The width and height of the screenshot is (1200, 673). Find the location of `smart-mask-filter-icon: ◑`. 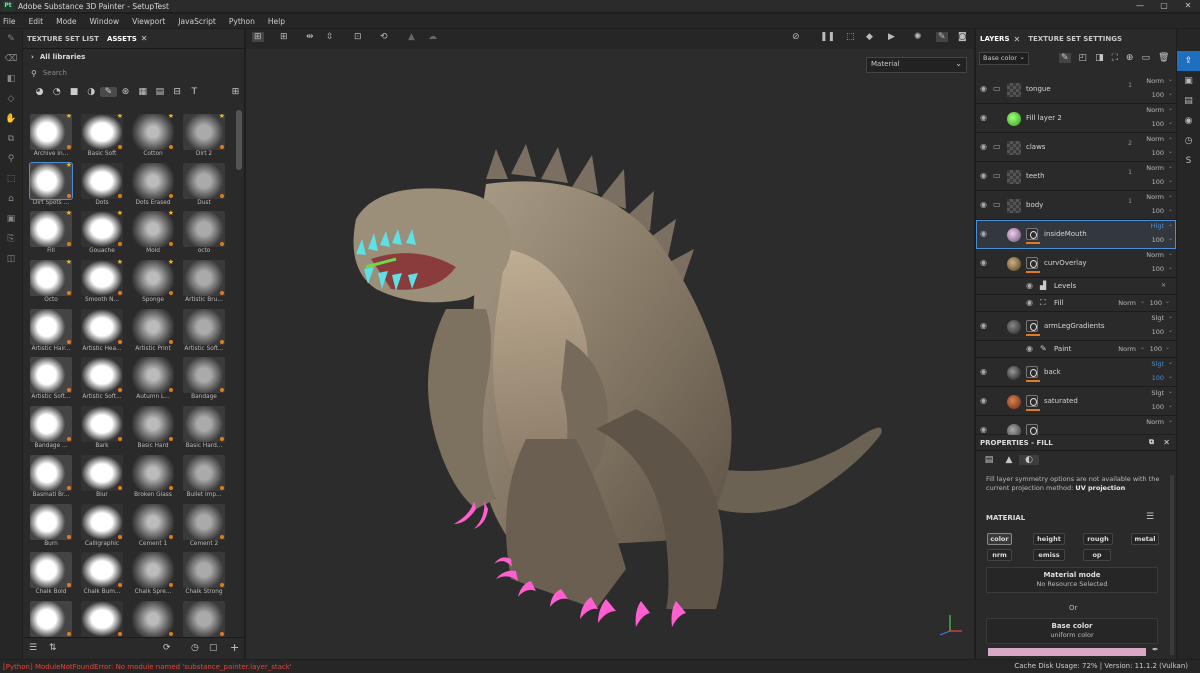

smart-mask-filter-icon: ◑ is located at coordinates (91, 92).